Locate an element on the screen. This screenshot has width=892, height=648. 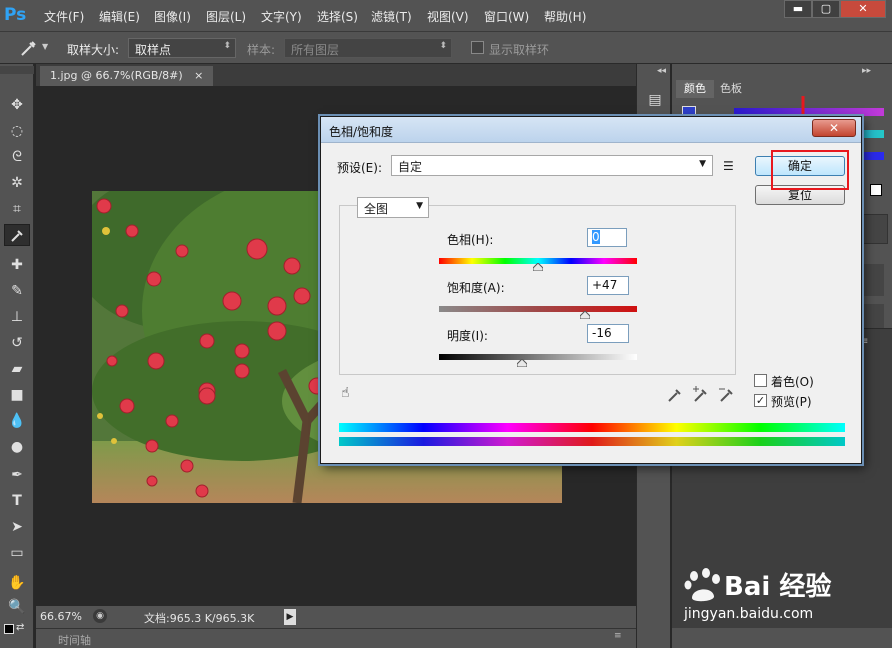
saturation-slider is located at coordinates (538, 309).